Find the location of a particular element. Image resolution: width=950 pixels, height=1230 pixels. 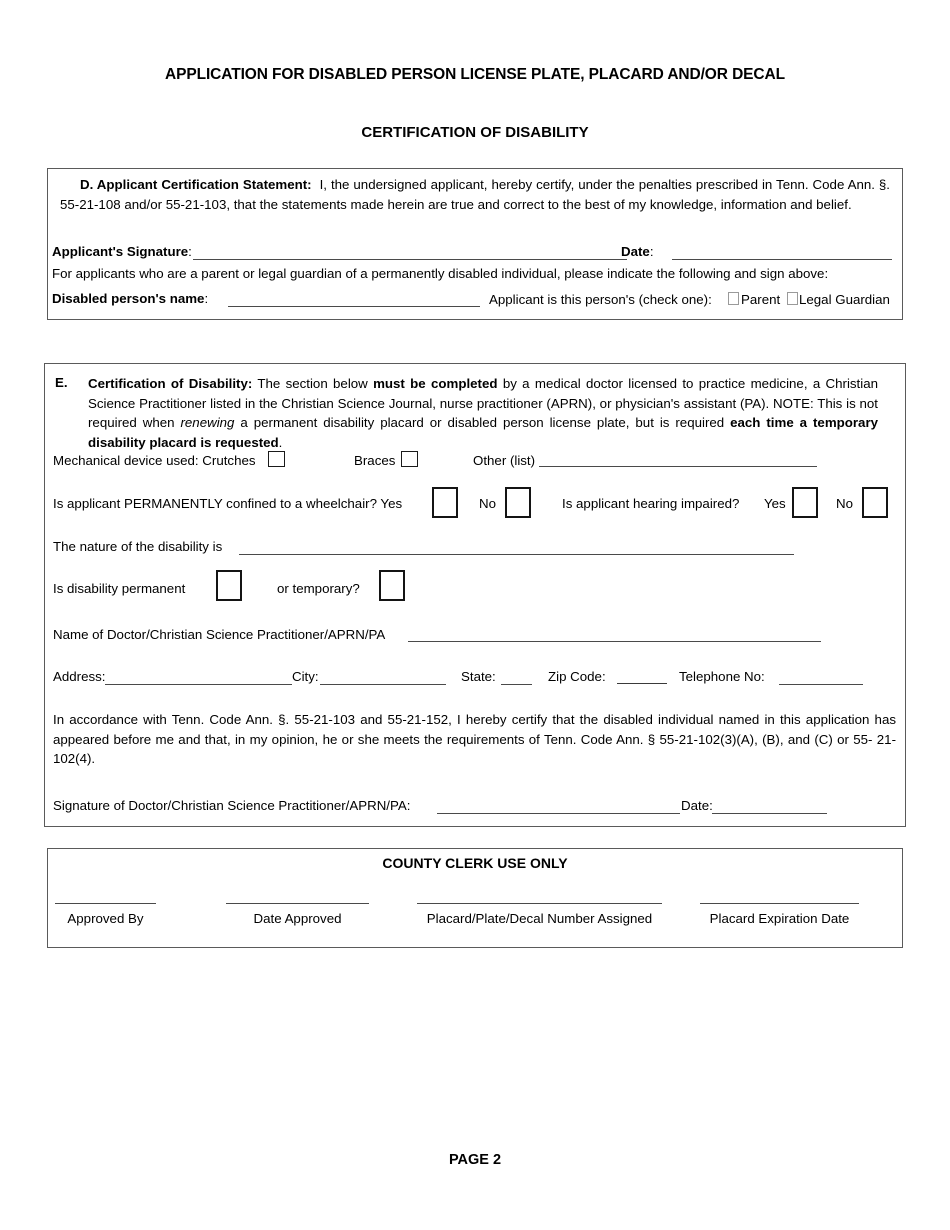

other-list-line is located at coordinates (678, 466).